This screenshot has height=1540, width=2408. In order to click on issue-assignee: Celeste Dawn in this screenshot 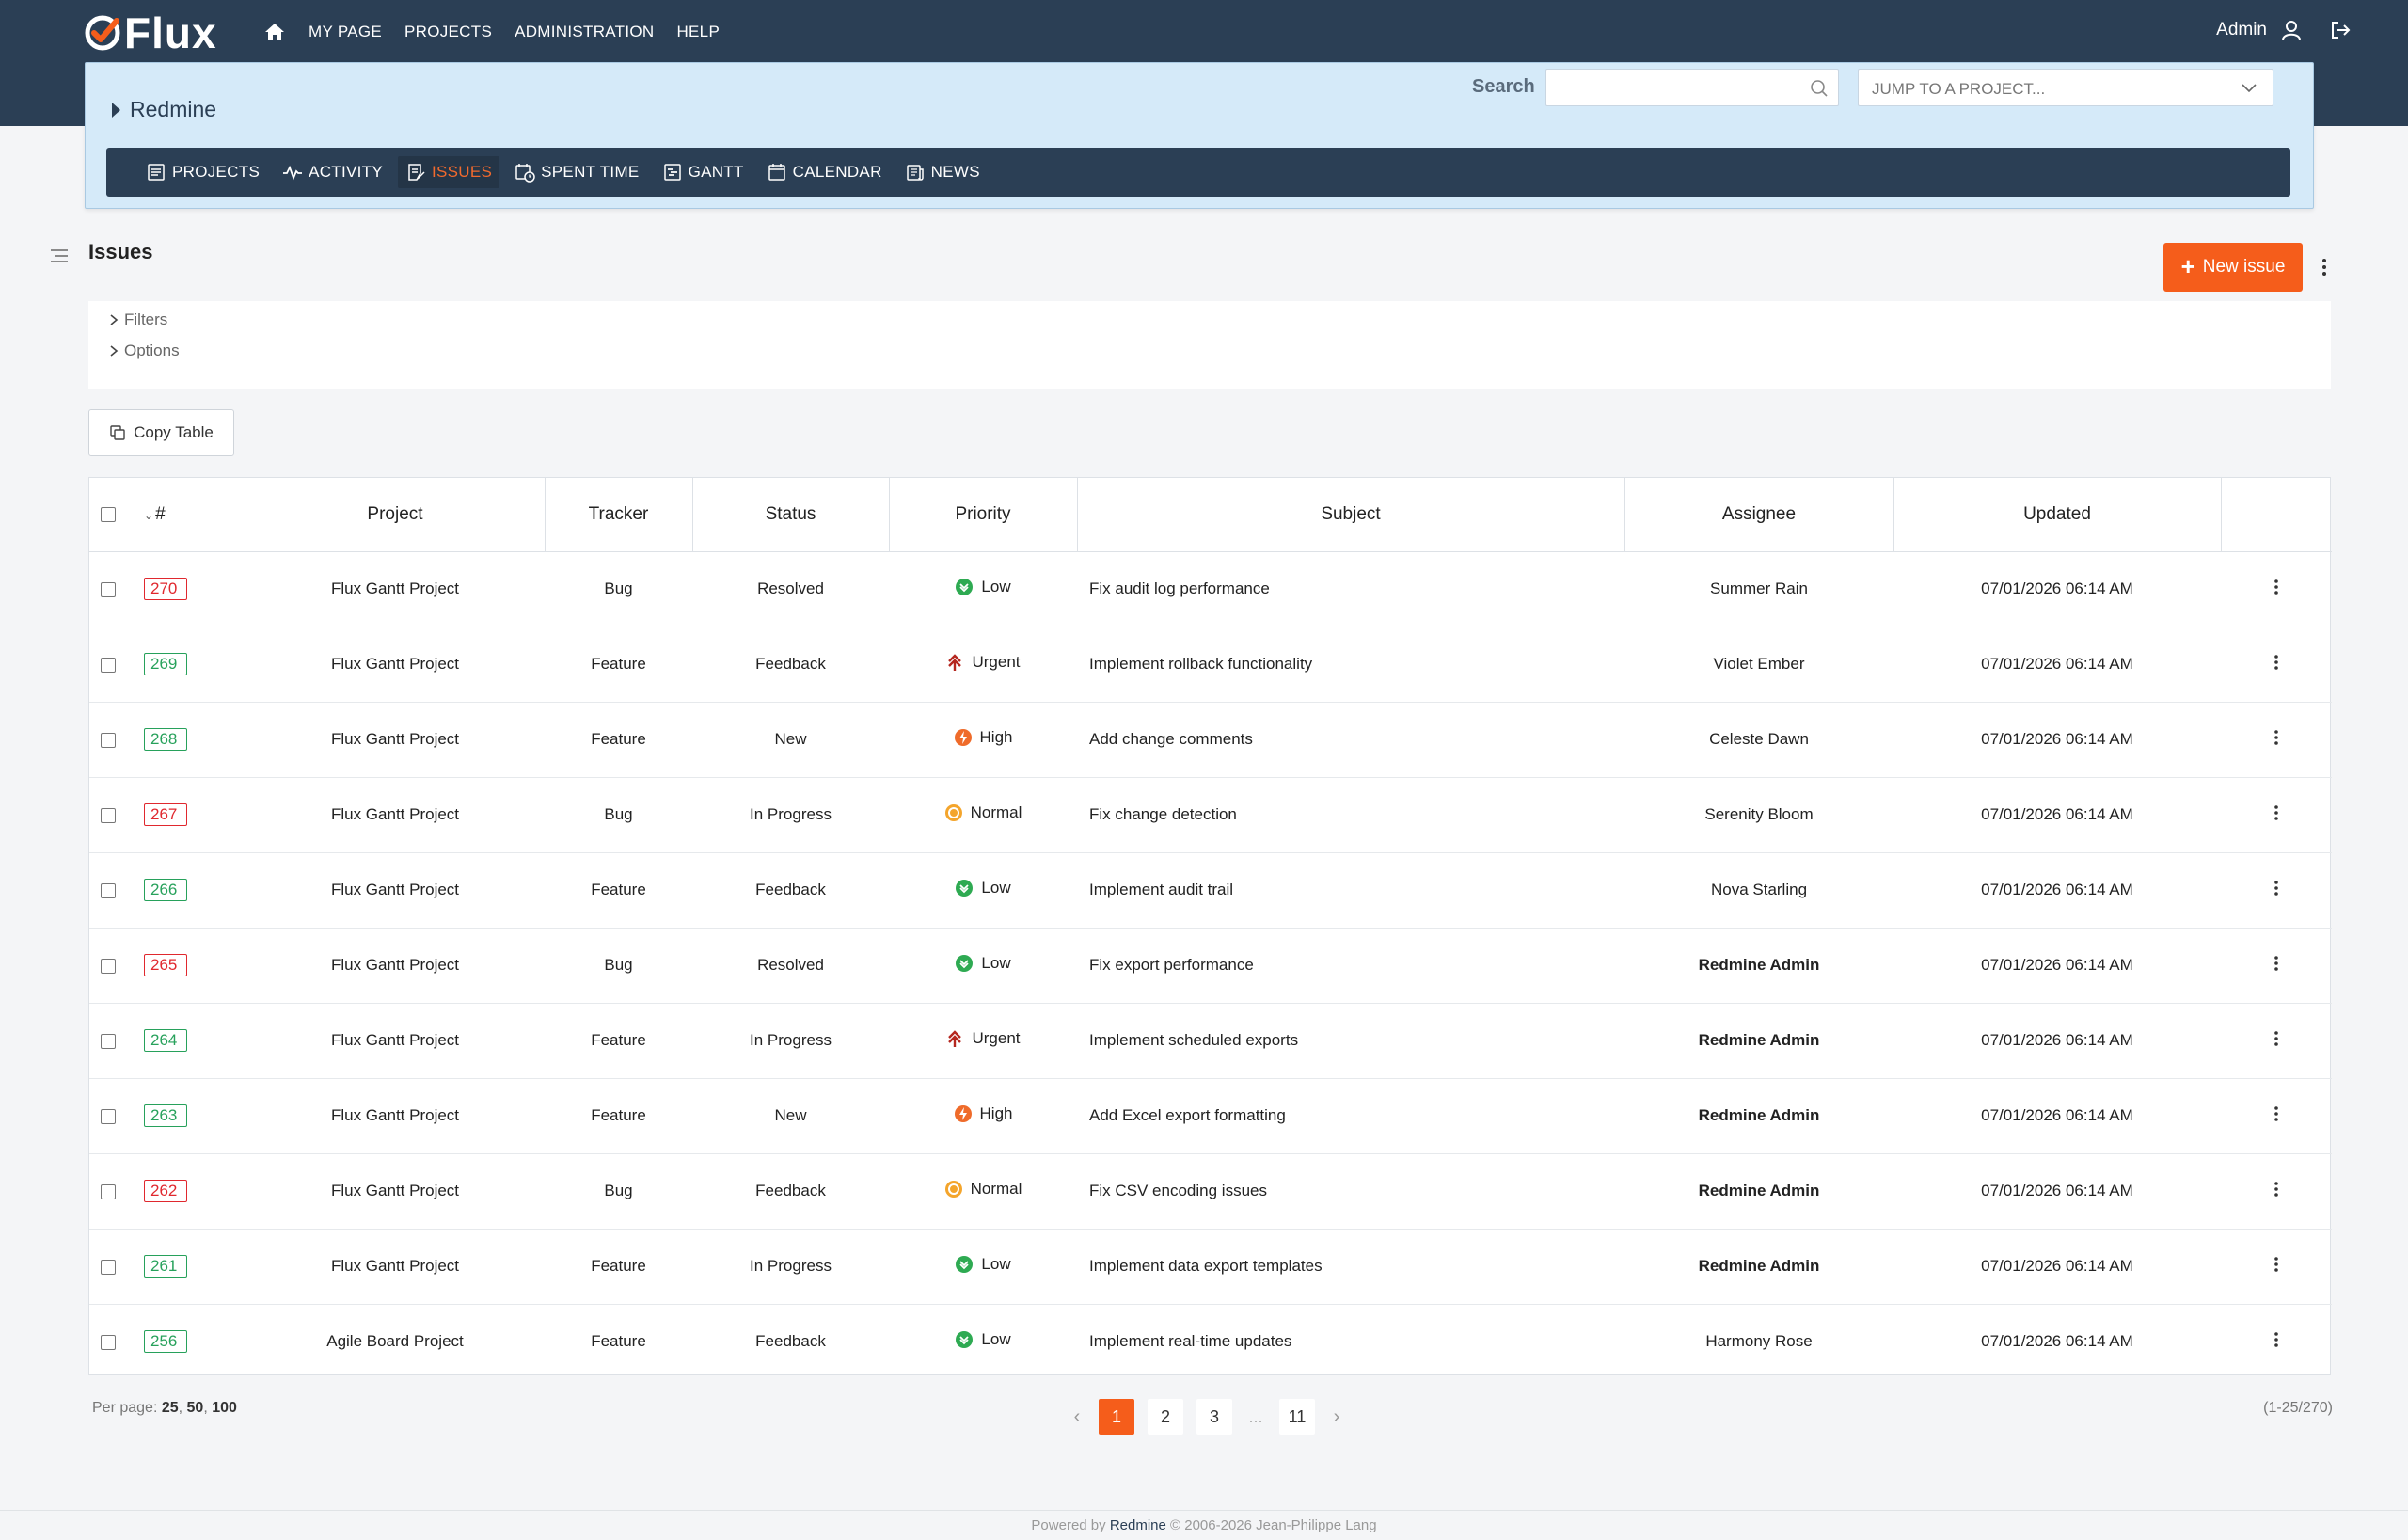, I will do `click(1759, 740)`.